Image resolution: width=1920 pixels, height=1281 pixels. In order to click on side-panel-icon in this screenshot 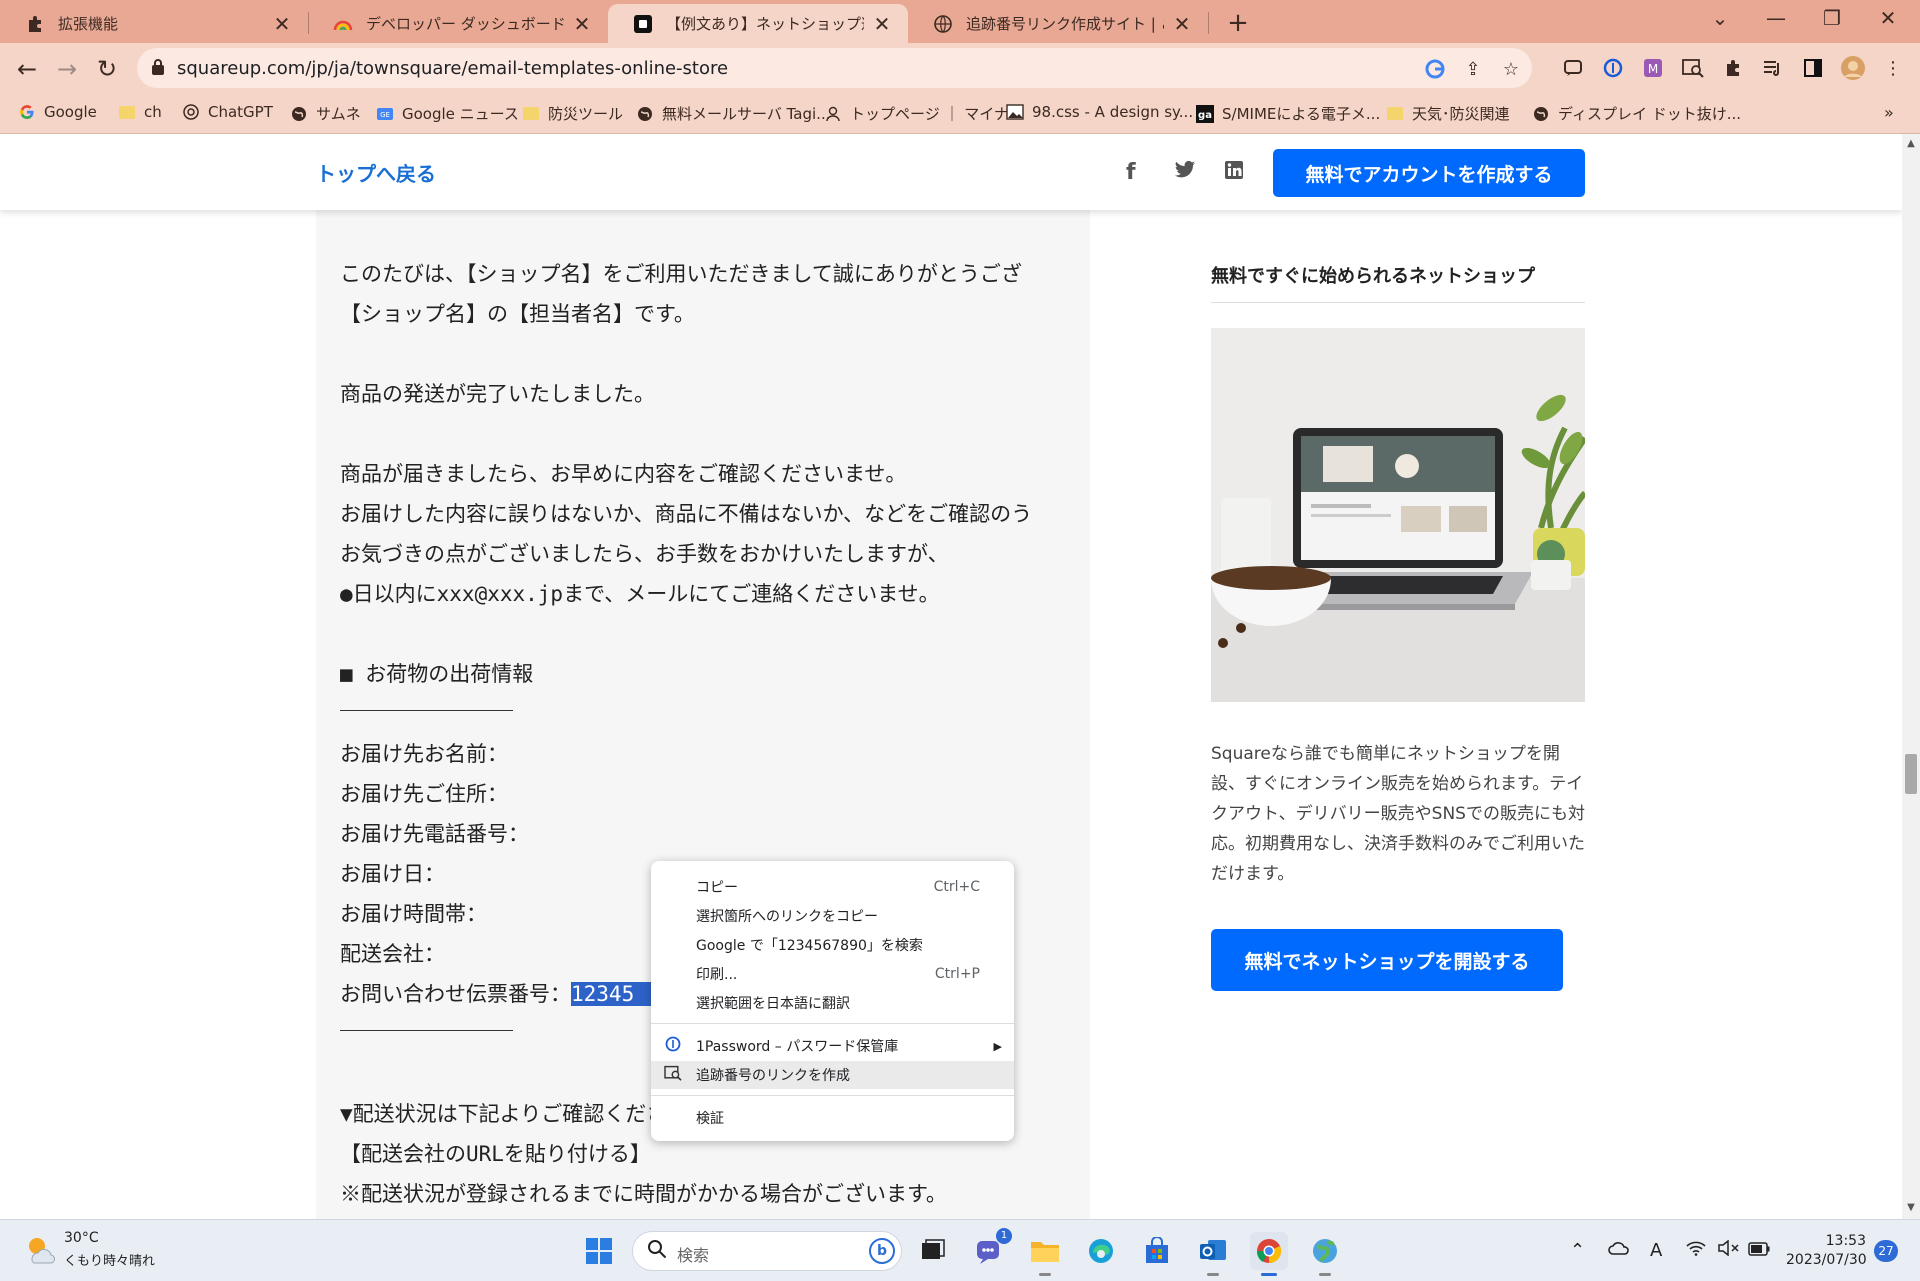, I will do `click(1813, 68)`.